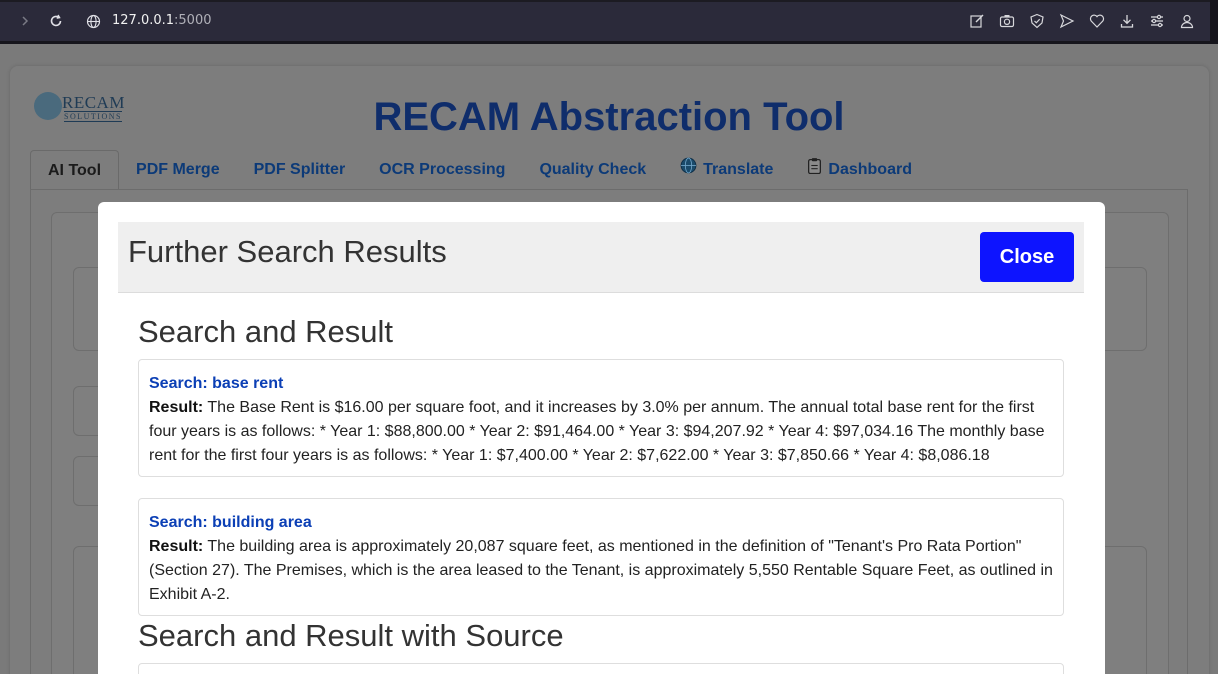 Image resolution: width=1218 pixels, height=674 pixels. What do you see at coordinates (351, 635) in the screenshot?
I see `section-title-search-result-source: Search and Result with Source` at bounding box center [351, 635].